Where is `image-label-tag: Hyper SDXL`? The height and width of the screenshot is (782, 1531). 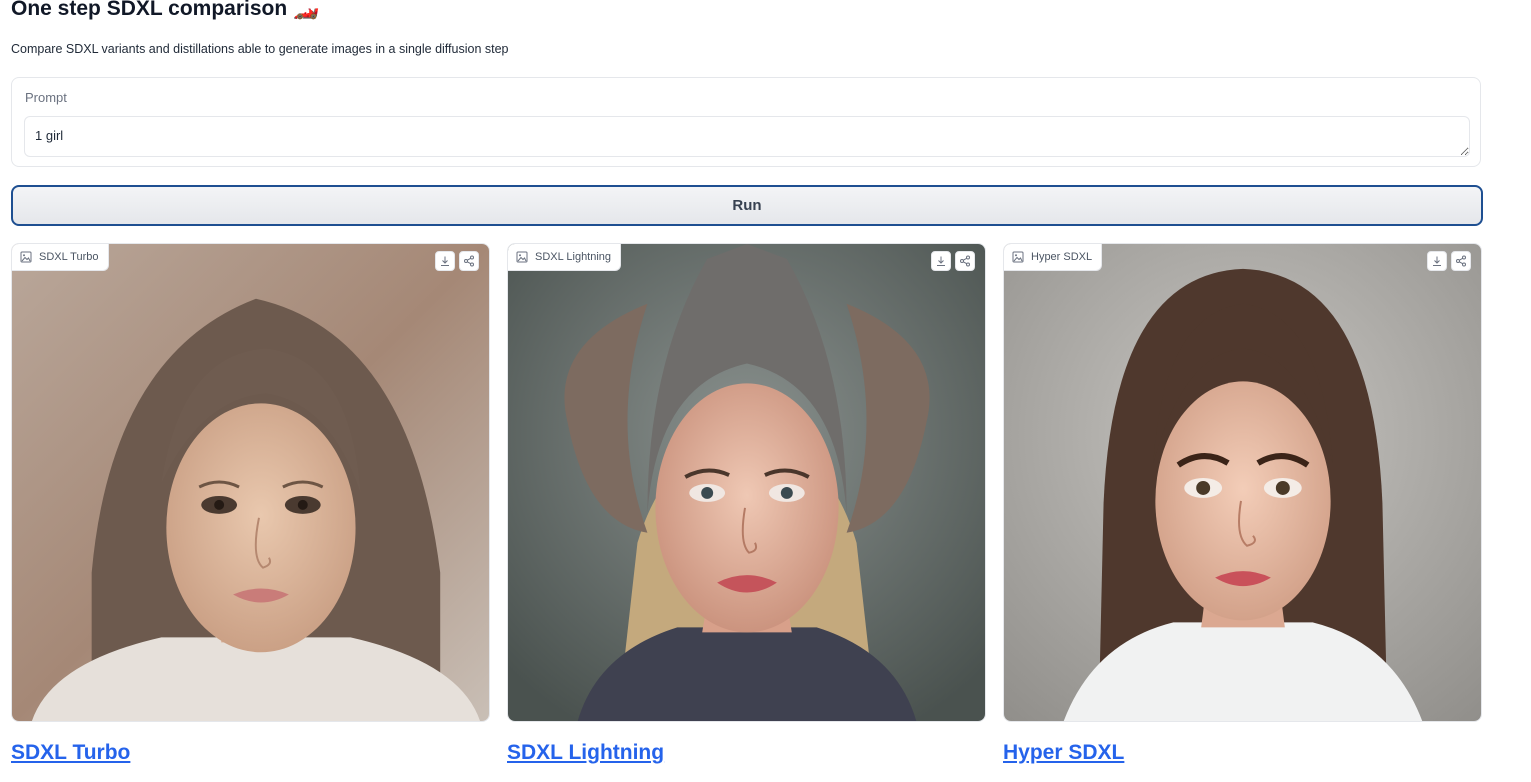
image-label-tag: Hyper SDXL is located at coordinates (1053, 257).